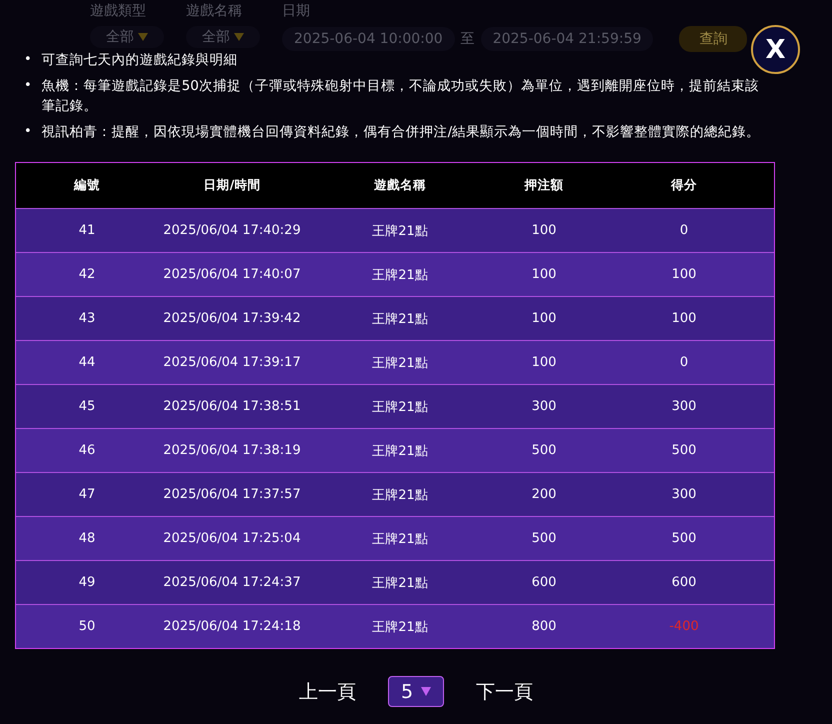 The height and width of the screenshot is (724, 832). Describe the element at coordinates (775, 49) in the screenshot. I see `close-button: X` at that location.